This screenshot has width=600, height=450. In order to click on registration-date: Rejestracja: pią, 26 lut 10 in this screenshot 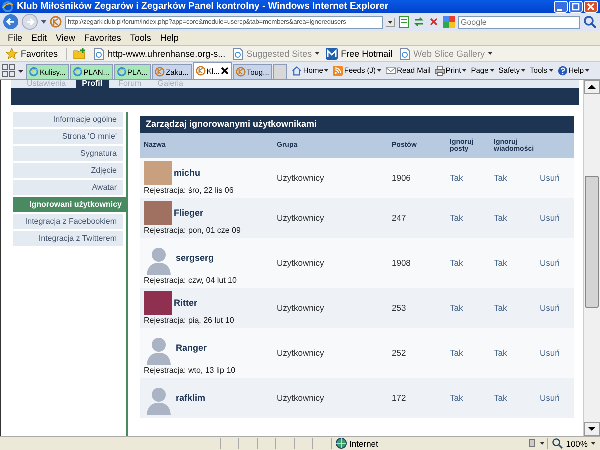, I will do `click(190, 320)`.